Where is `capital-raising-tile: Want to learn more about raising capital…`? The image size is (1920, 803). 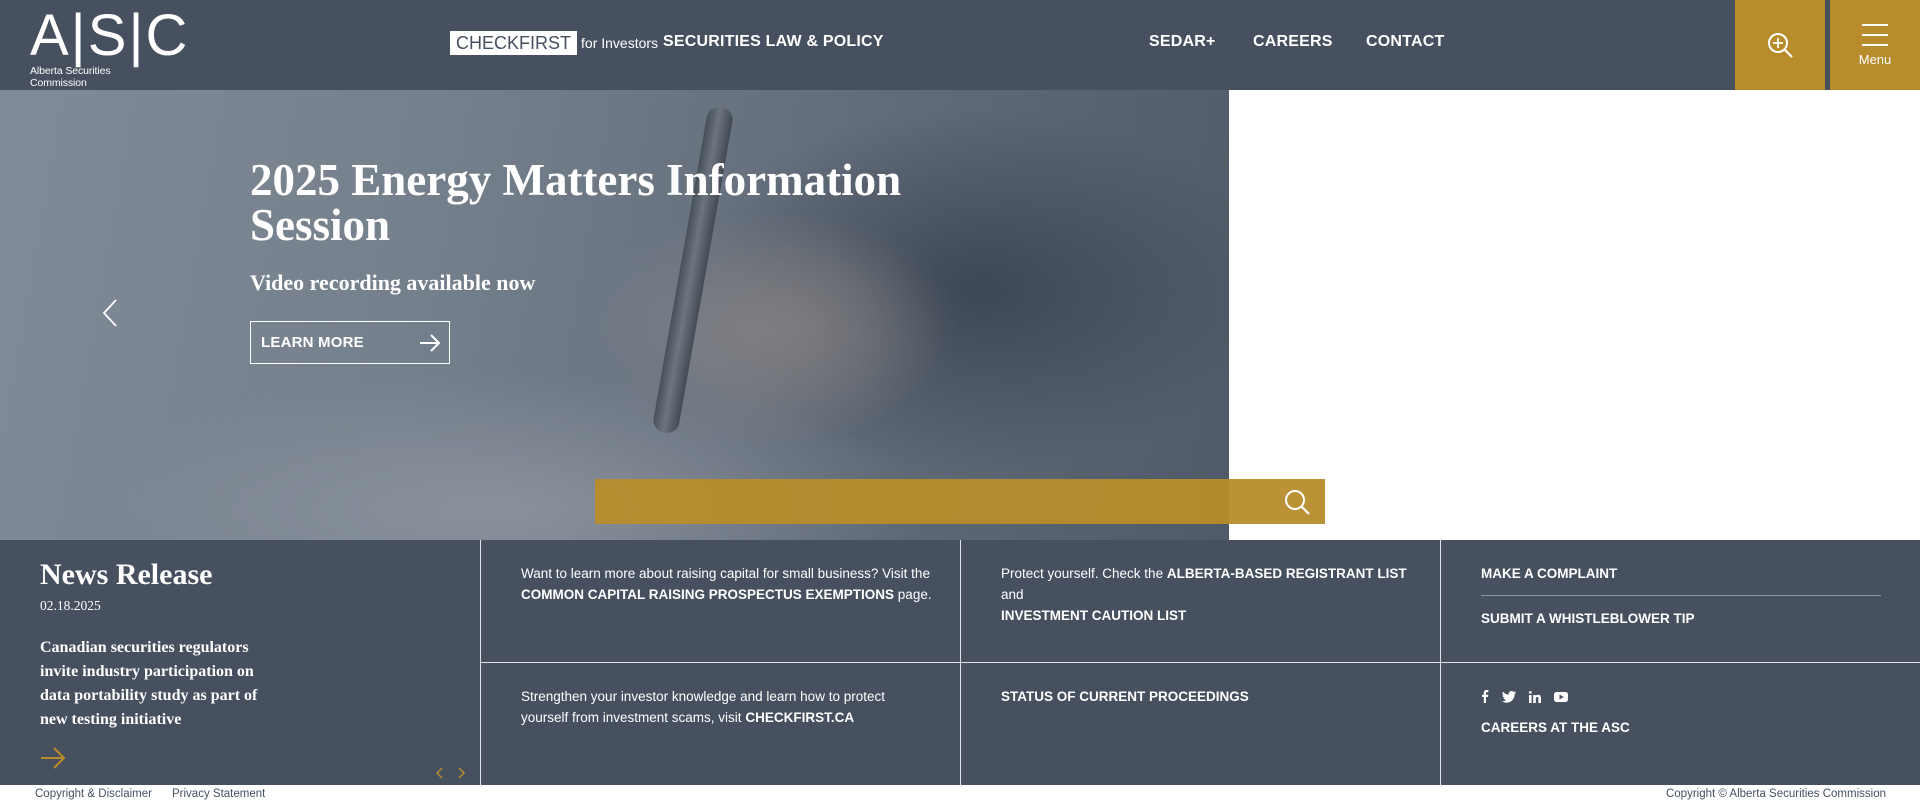
capital-raising-tile: Want to learn more about raising capital… is located at coordinates (731, 584).